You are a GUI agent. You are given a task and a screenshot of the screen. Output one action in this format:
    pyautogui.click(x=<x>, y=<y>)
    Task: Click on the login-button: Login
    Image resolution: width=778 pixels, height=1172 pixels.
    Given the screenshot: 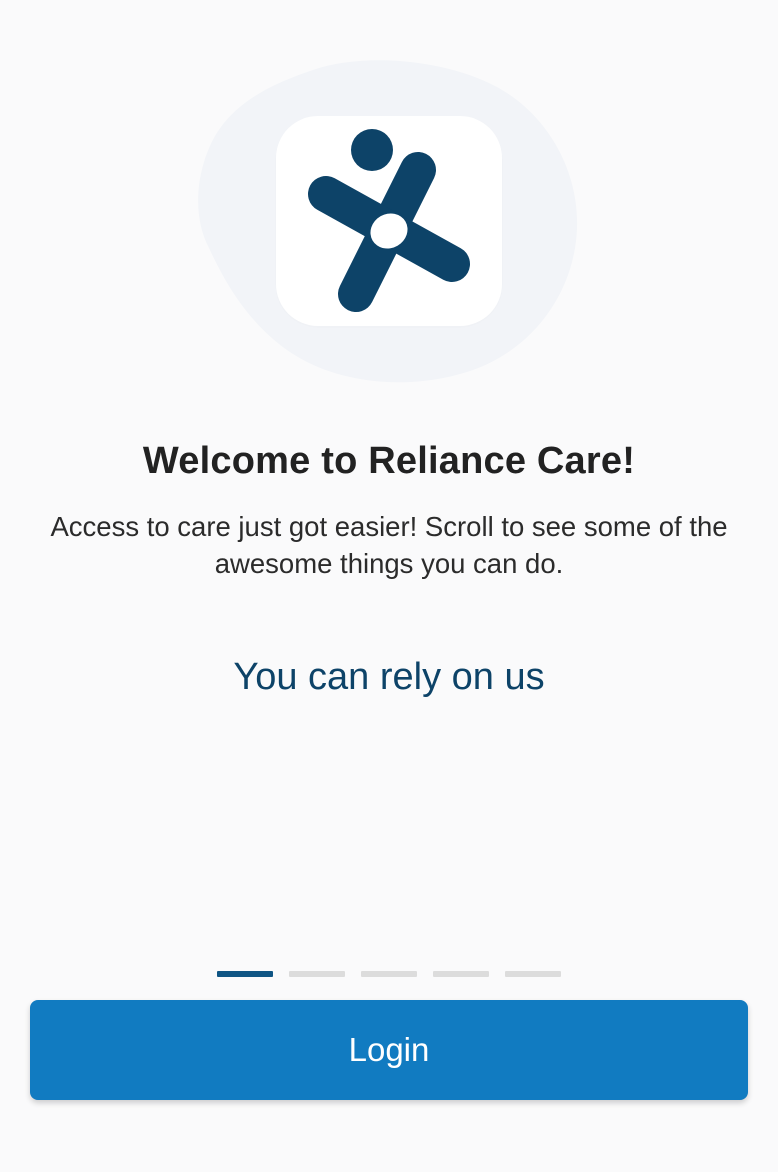 What is the action you would take?
    pyautogui.click(x=389, y=1050)
    